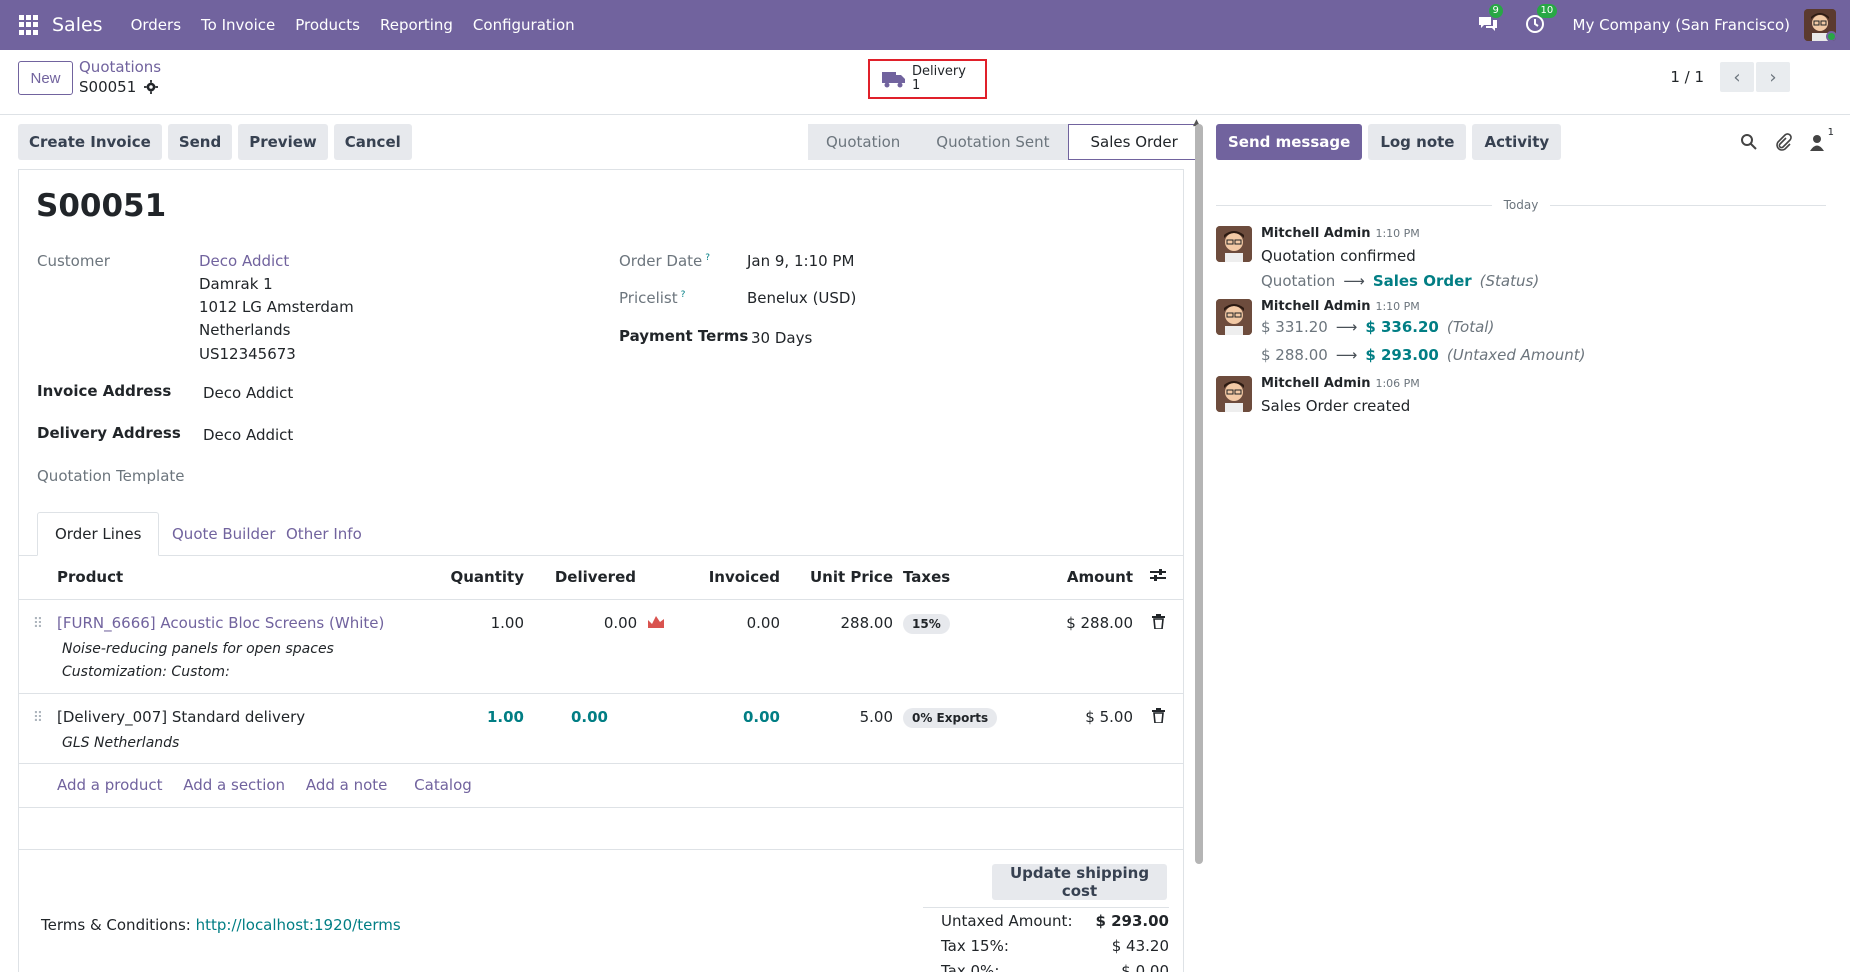 The width and height of the screenshot is (1850, 972). What do you see at coordinates (580, 578) in the screenshot?
I see `column-header-delivered: Delivered` at bounding box center [580, 578].